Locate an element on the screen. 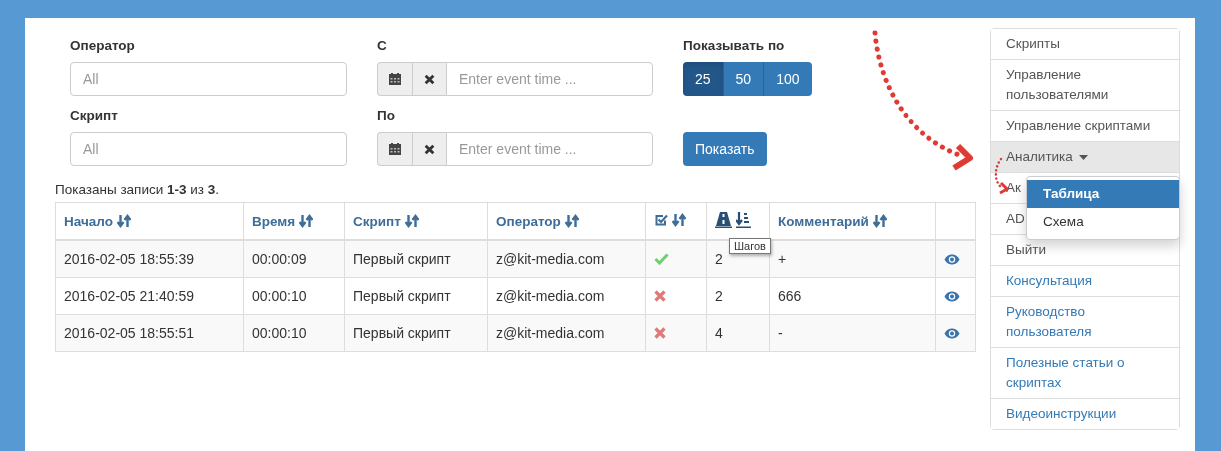 This screenshot has width=1221, height=451. menu-label: Аналитика is located at coordinates (1039, 157).